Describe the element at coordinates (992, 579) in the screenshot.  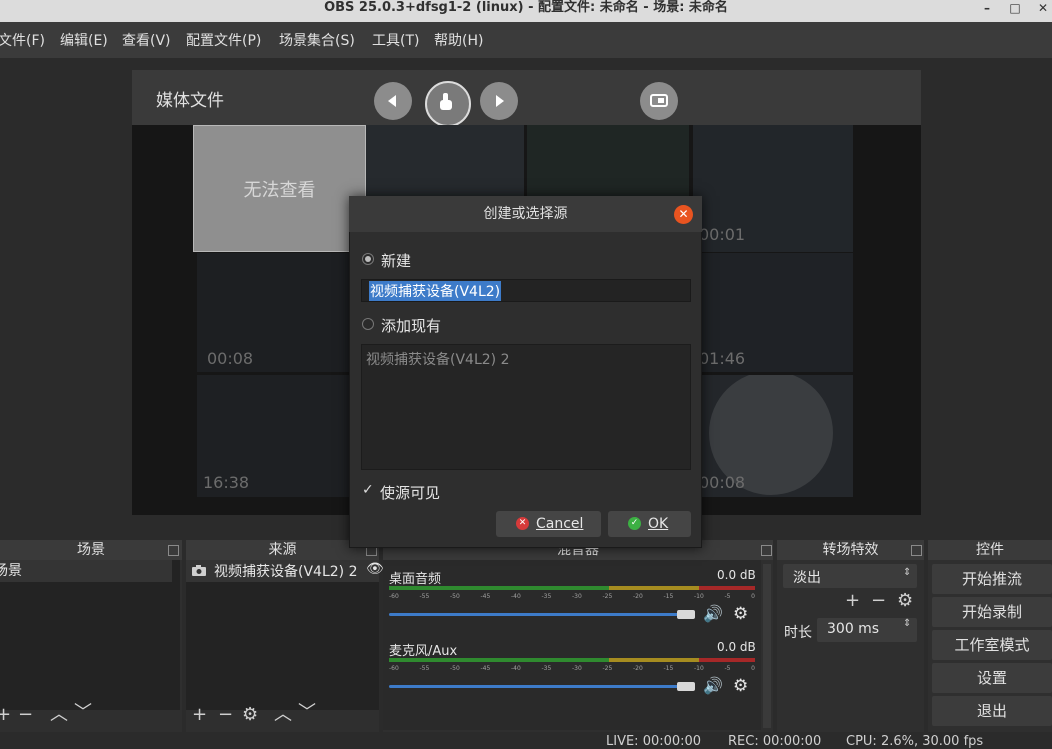
I see `start-streaming-button: 开始推流` at that location.